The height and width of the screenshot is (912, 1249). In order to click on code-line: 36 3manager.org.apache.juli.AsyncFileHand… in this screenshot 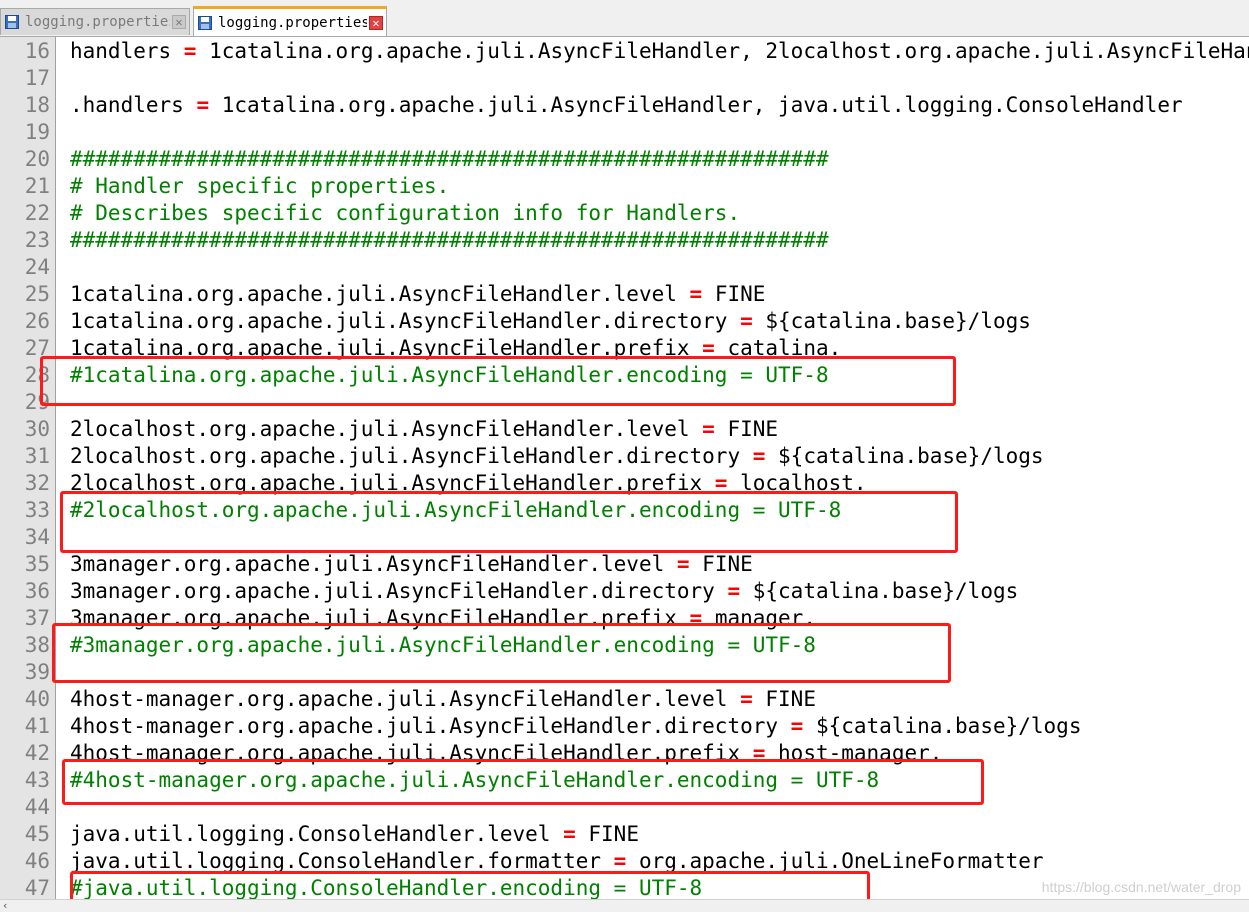, I will do `click(624, 591)`.